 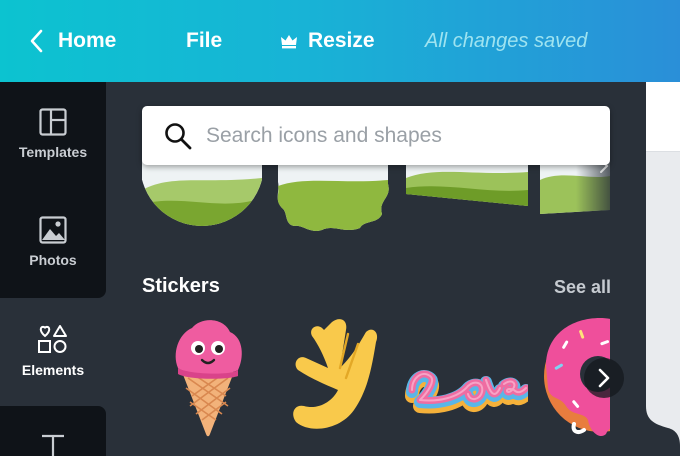 I want to click on frame-thumbnail-circle, so click(x=202, y=194).